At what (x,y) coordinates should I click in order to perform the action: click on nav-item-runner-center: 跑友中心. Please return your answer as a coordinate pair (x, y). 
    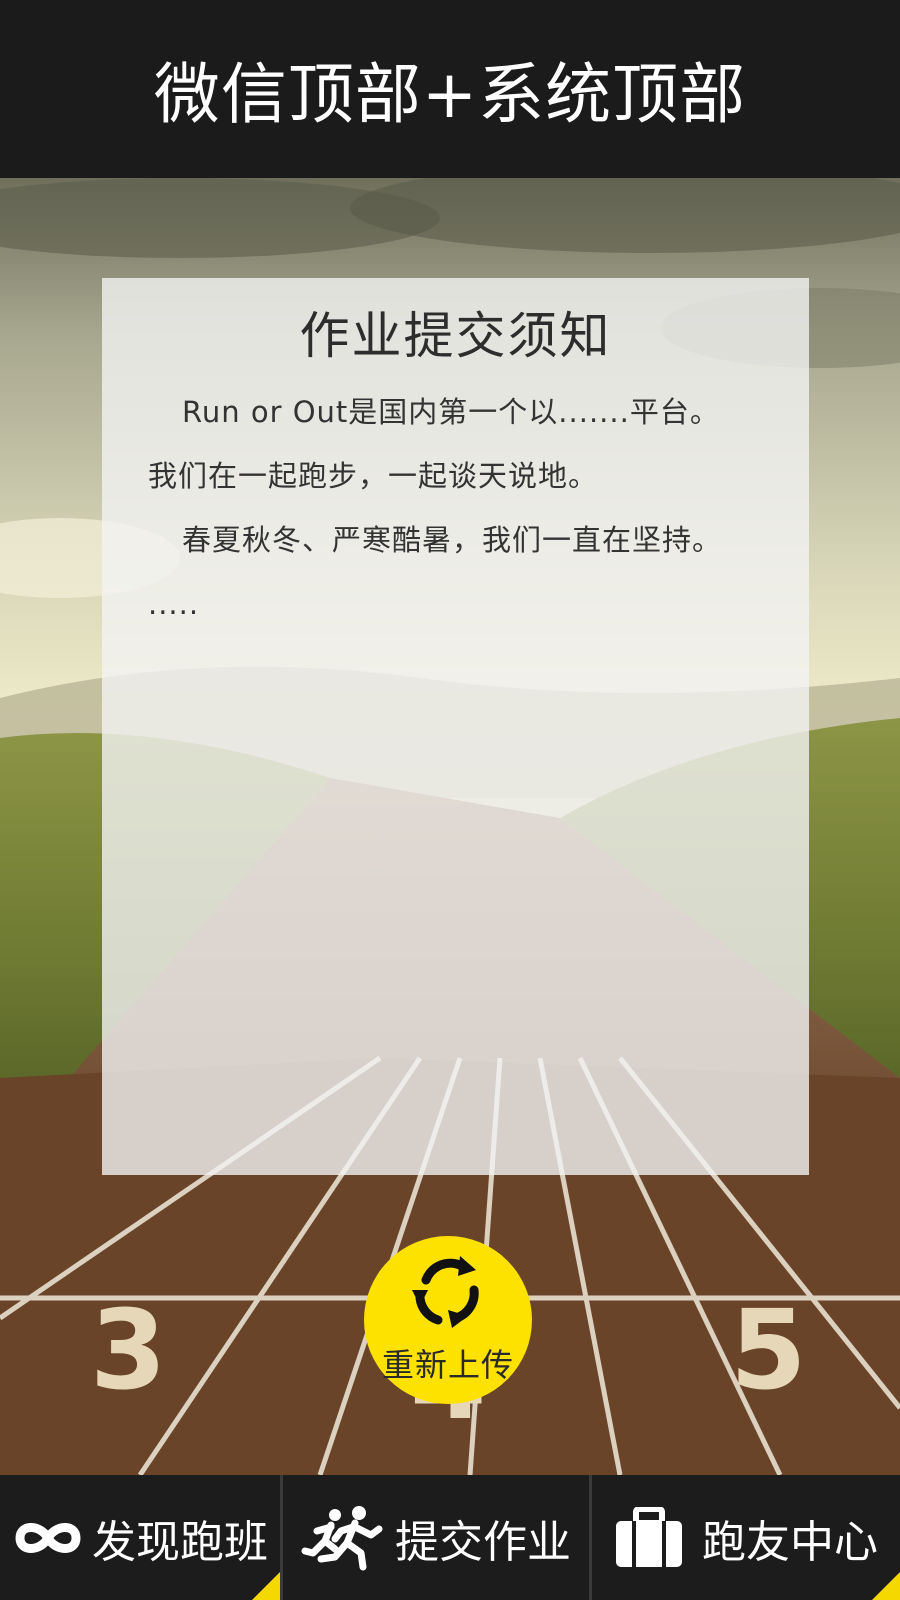
    Looking at the image, I should click on (746, 1537).